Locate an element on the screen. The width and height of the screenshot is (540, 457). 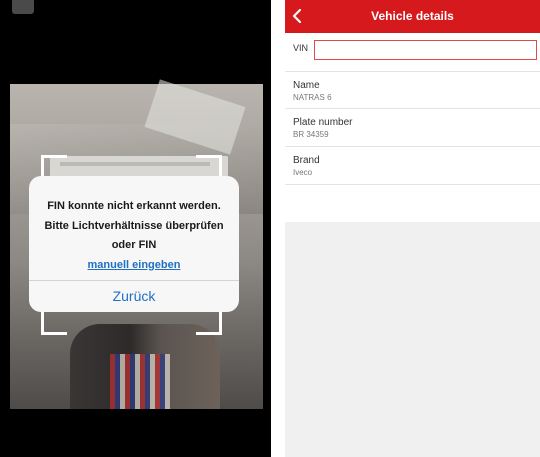
vin-row: VIN is located at coordinates (412, 52).